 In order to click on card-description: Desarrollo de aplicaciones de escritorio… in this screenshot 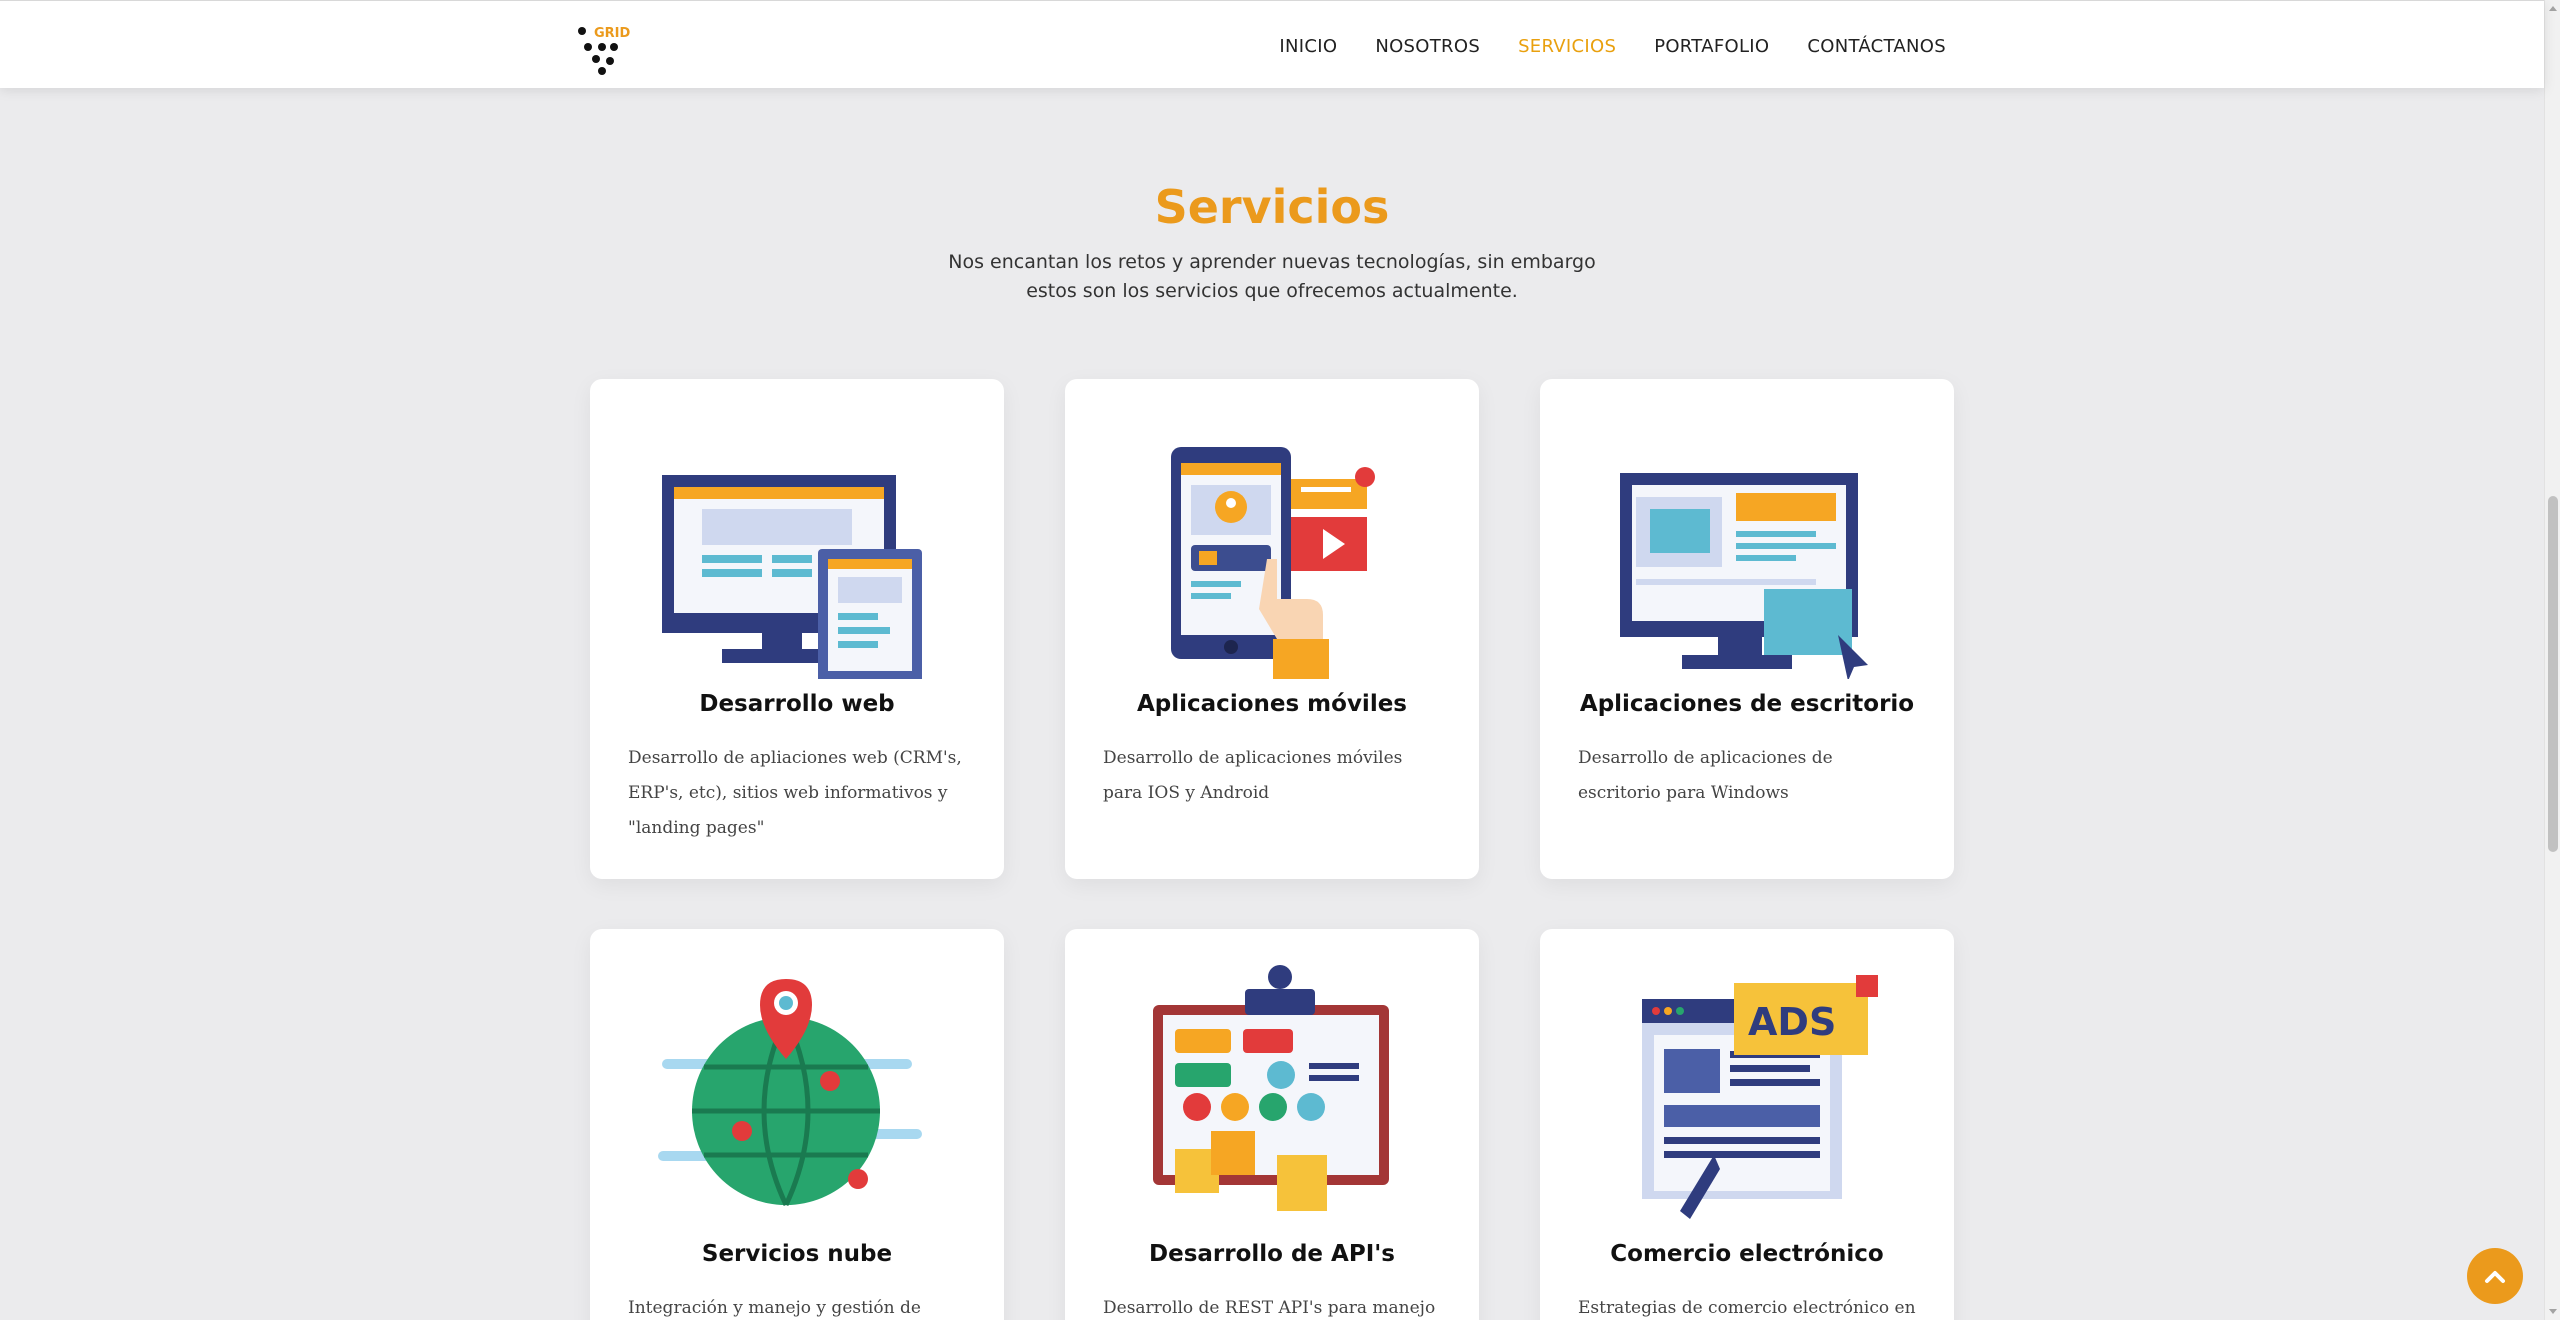, I will do `click(1705, 775)`.